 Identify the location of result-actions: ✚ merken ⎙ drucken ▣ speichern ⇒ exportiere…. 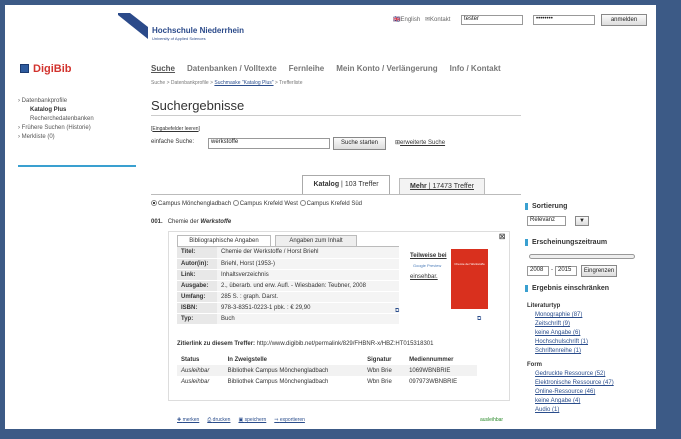
(245, 420).